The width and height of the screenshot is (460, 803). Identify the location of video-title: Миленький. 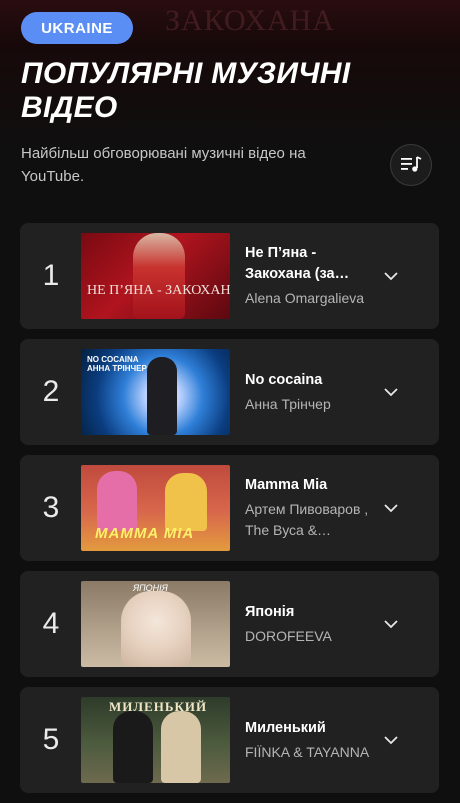
(310, 728).